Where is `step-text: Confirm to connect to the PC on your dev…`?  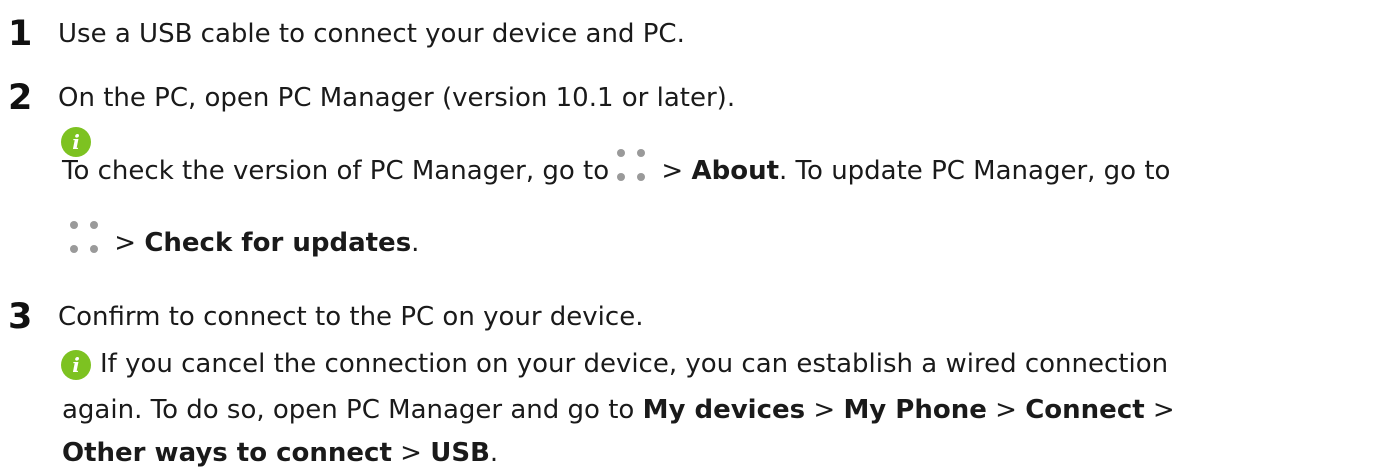 step-text: Confirm to connect to the PC on your dev… is located at coordinates (351, 317).